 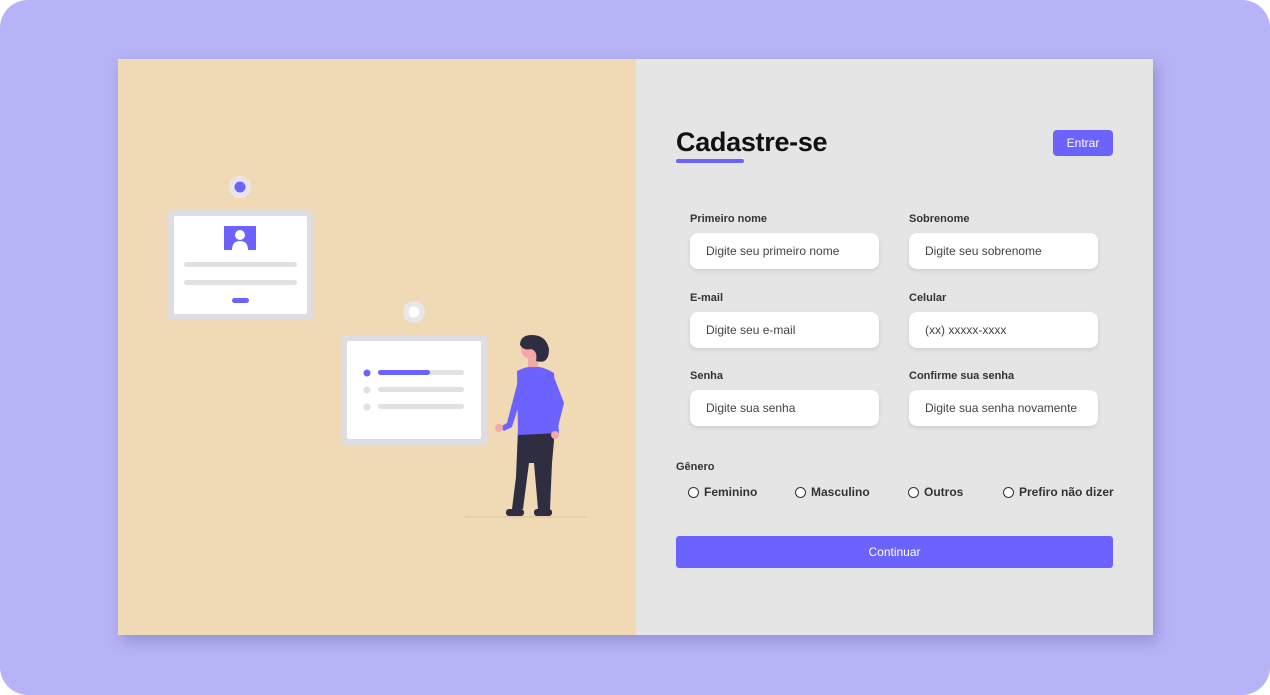 I want to click on confirm-password-label: Confirme sua senha, so click(x=962, y=376).